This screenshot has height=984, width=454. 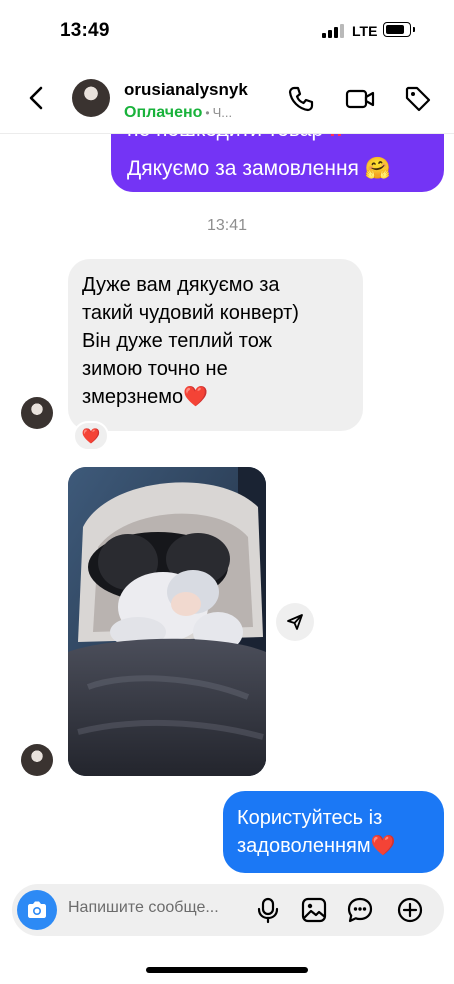 What do you see at coordinates (145, 397) in the screenshot?
I see `message-line: змерзнемо❤️` at bounding box center [145, 397].